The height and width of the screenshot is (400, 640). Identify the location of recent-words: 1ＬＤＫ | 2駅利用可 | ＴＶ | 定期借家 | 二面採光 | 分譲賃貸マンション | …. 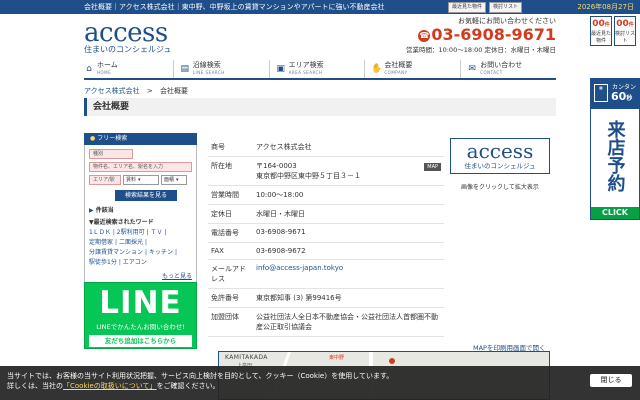
(133, 247).